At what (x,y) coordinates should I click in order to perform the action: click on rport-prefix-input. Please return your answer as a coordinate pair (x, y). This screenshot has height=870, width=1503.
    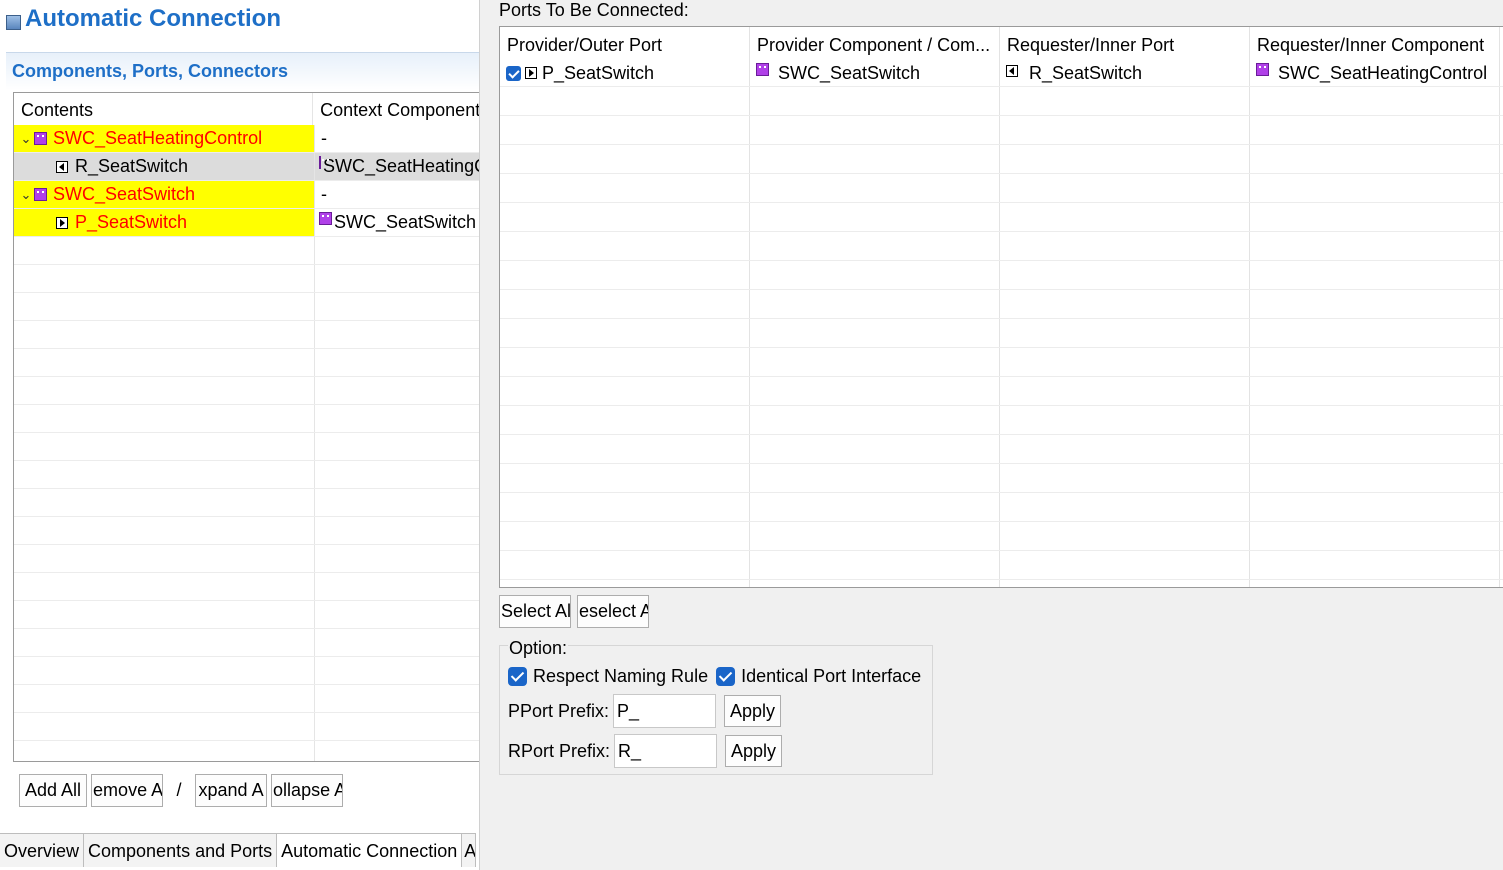
    Looking at the image, I should click on (666, 751).